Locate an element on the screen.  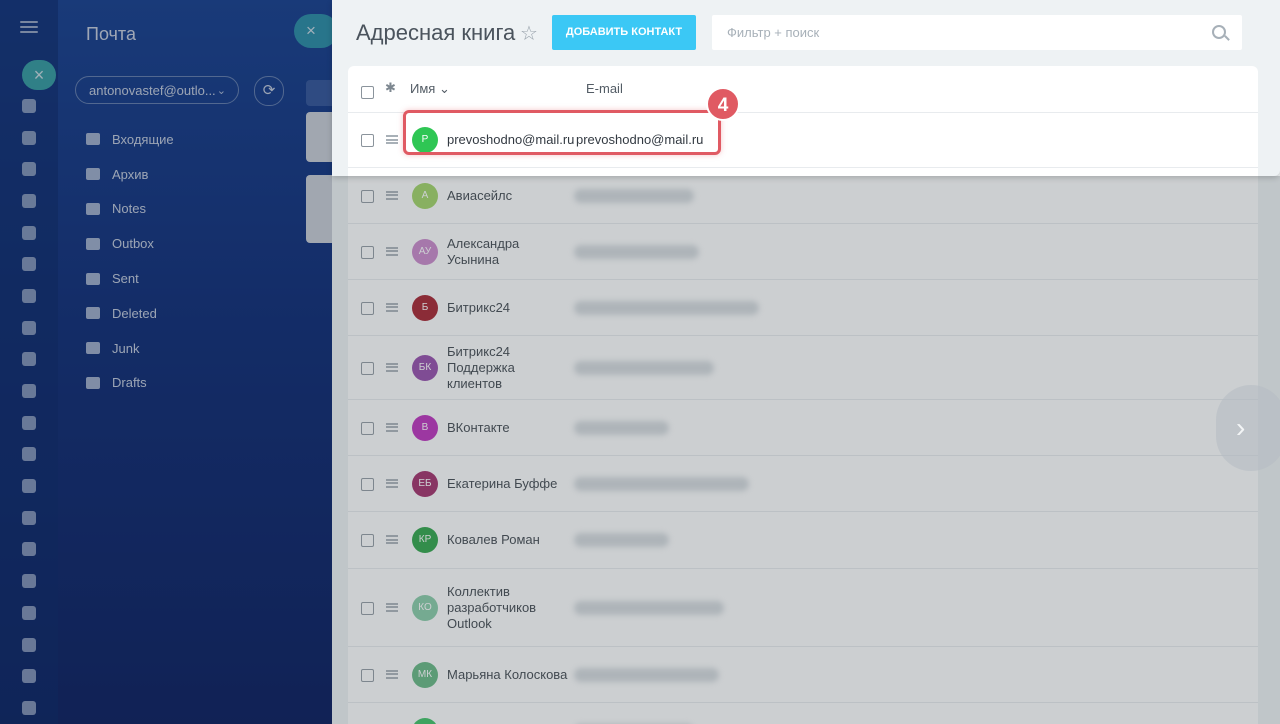
account-selector: antonovastef@outlo... ⌄ is located at coordinates (157, 90).